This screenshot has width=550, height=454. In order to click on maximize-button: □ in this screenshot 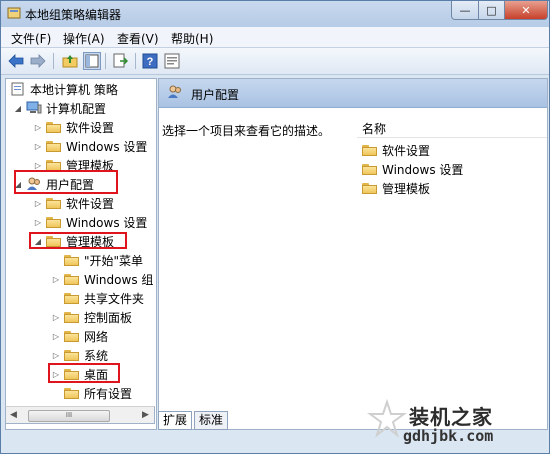, I will do `click(491, 10)`.